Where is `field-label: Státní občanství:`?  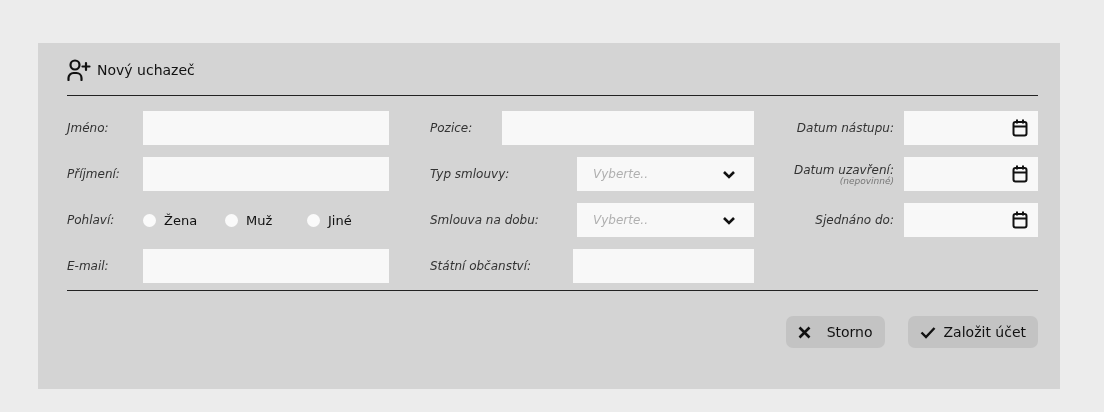
field-label: Státní občanství: is located at coordinates (481, 266).